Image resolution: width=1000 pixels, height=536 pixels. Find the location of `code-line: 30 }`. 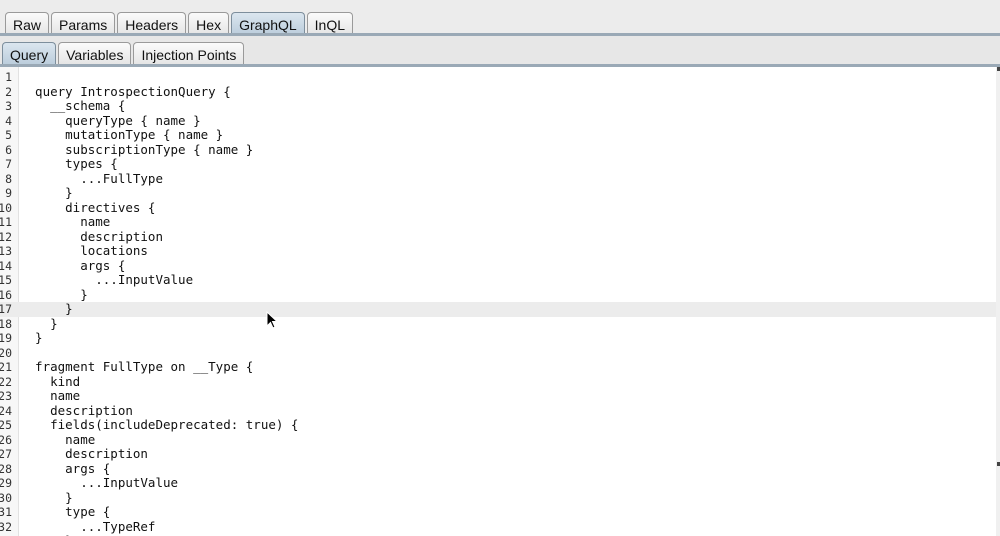

code-line: 30 } is located at coordinates (498, 497).